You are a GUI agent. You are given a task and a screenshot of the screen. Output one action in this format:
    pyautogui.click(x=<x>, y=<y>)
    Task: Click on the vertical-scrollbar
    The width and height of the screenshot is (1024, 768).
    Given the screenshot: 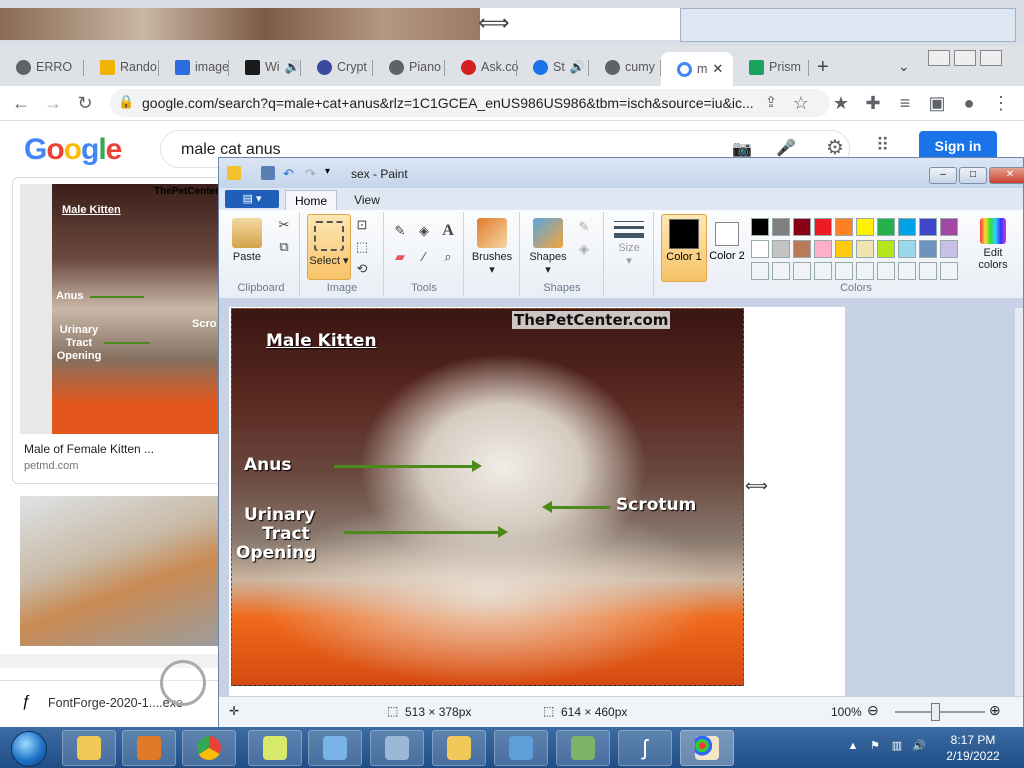 What is the action you would take?
    pyautogui.click(x=1019, y=503)
    